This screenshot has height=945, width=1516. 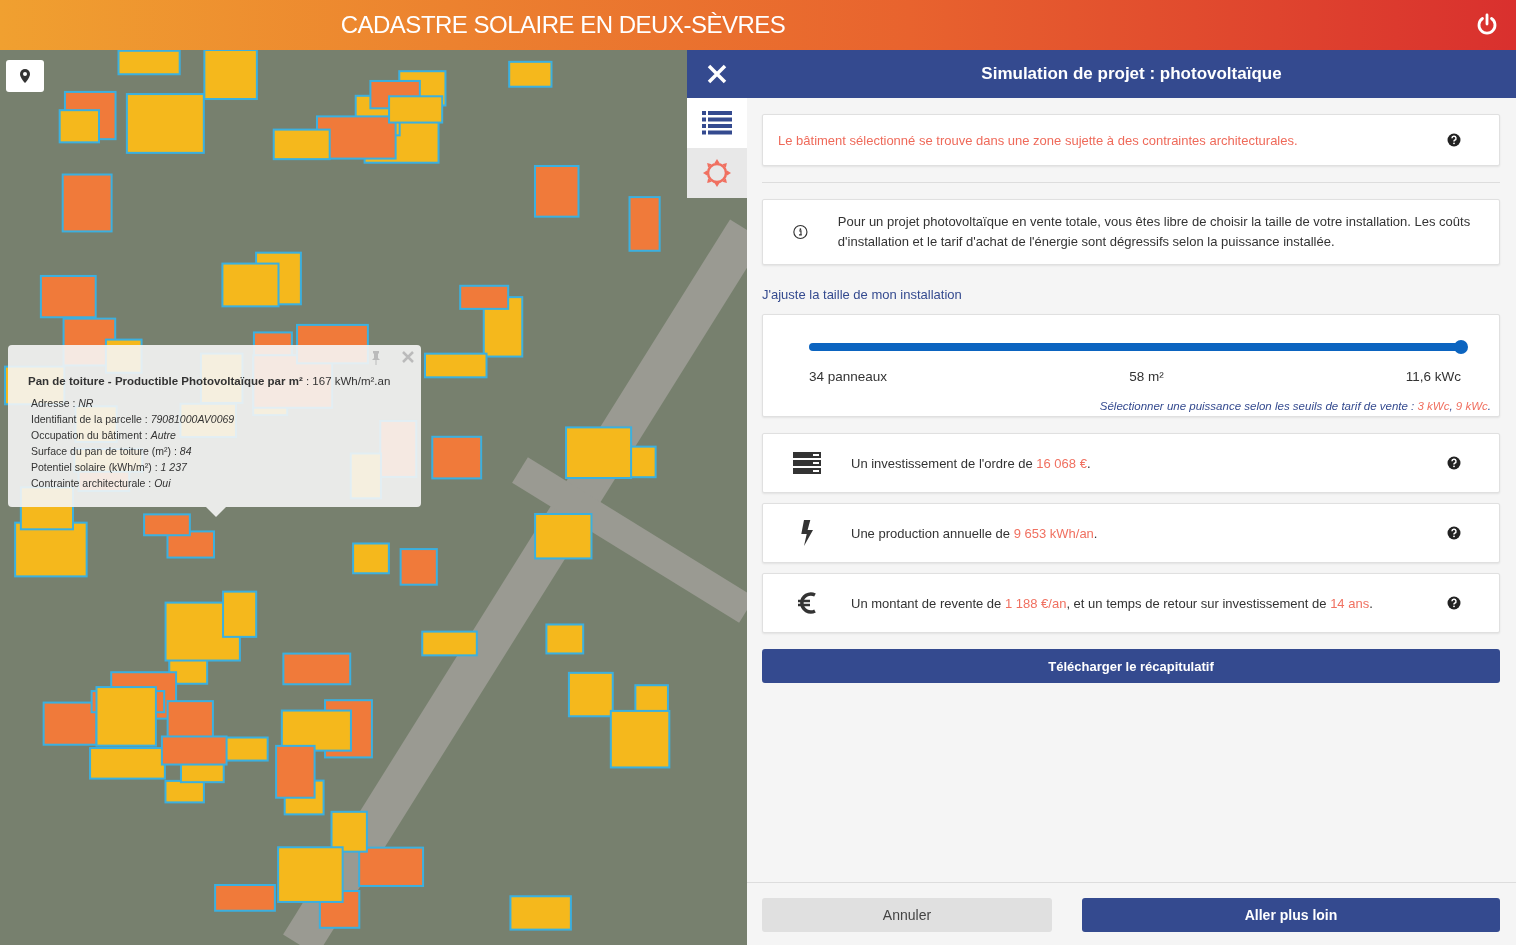 What do you see at coordinates (219, 435) in the screenshot?
I see `popup-field: Occupation du bâtiment : Autre` at bounding box center [219, 435].